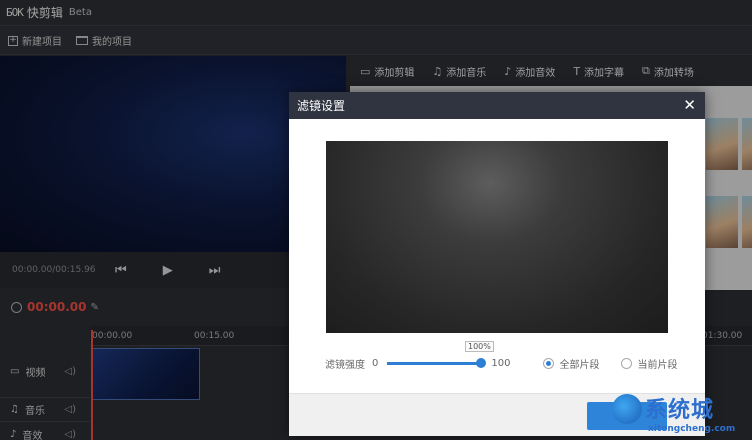  I want to click on strength-row: 滤镜强度 0 100 全部片段 当前片段, so click(497, 363).